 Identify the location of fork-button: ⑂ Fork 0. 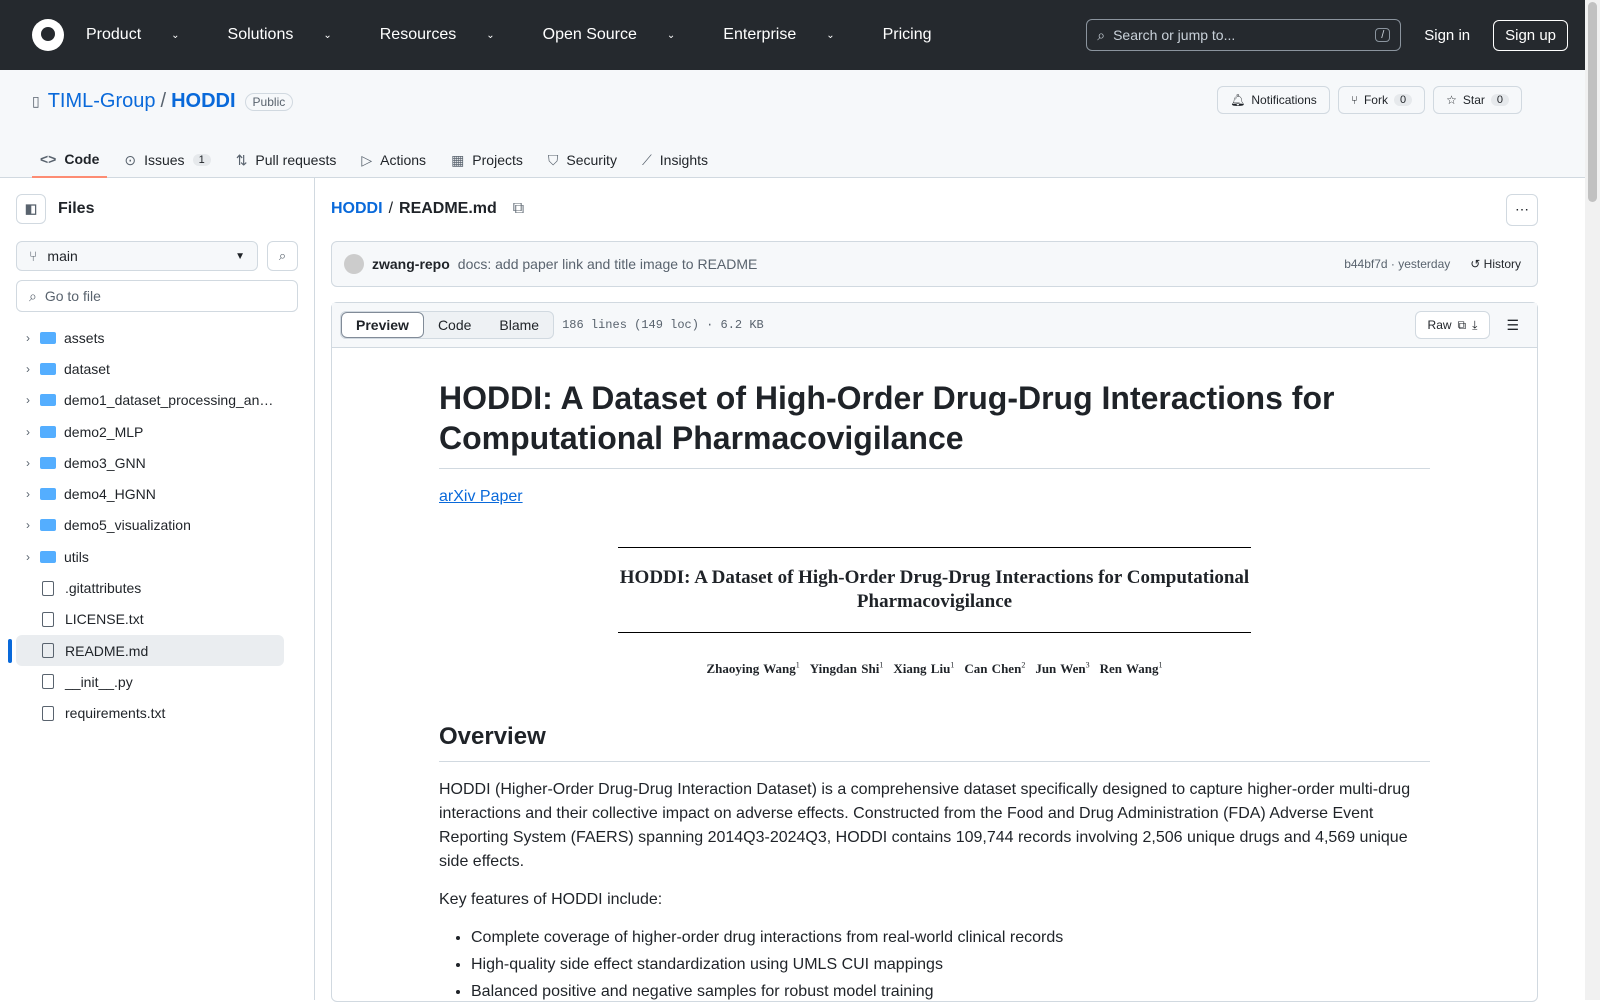
(1381, 100).